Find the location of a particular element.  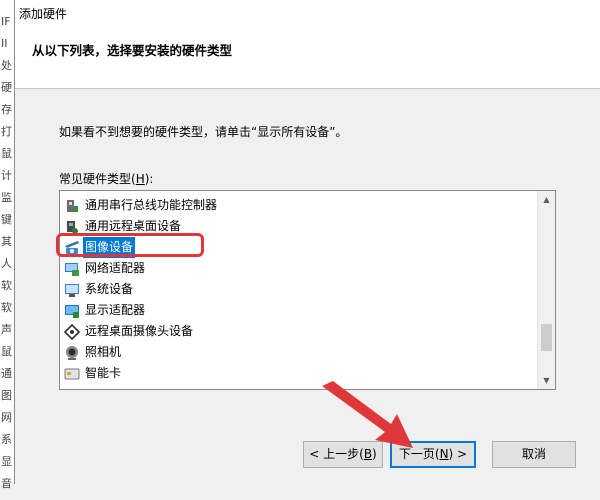

title-bar: 添加硬件 is located at coordinates (307, 13).